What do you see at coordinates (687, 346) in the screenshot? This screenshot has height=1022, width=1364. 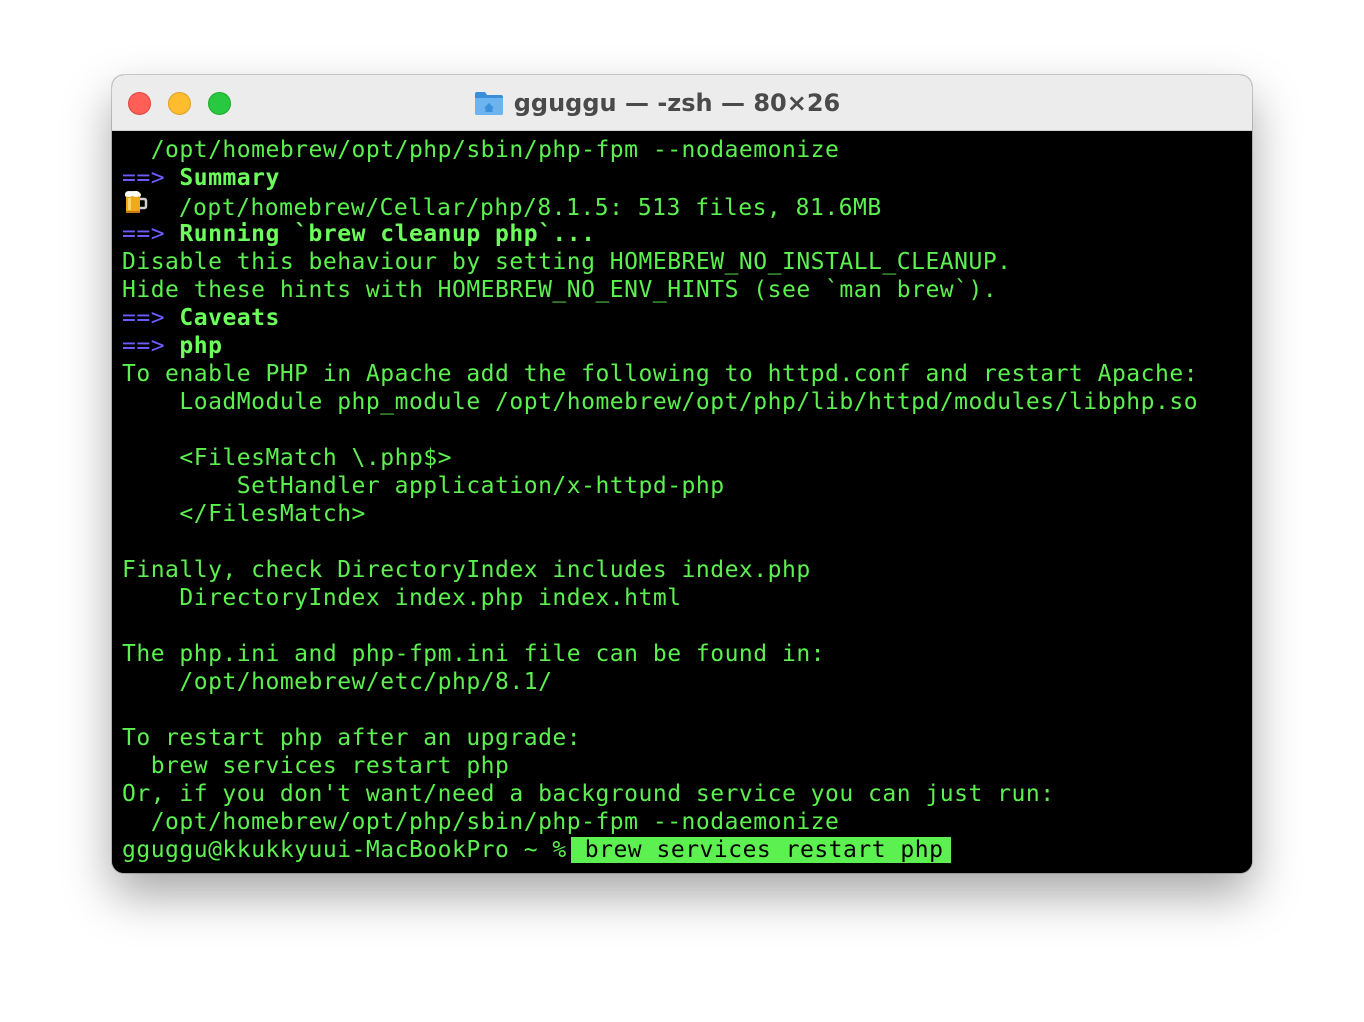 I see `output-line: ==> php` at bounding box center [687, 346].